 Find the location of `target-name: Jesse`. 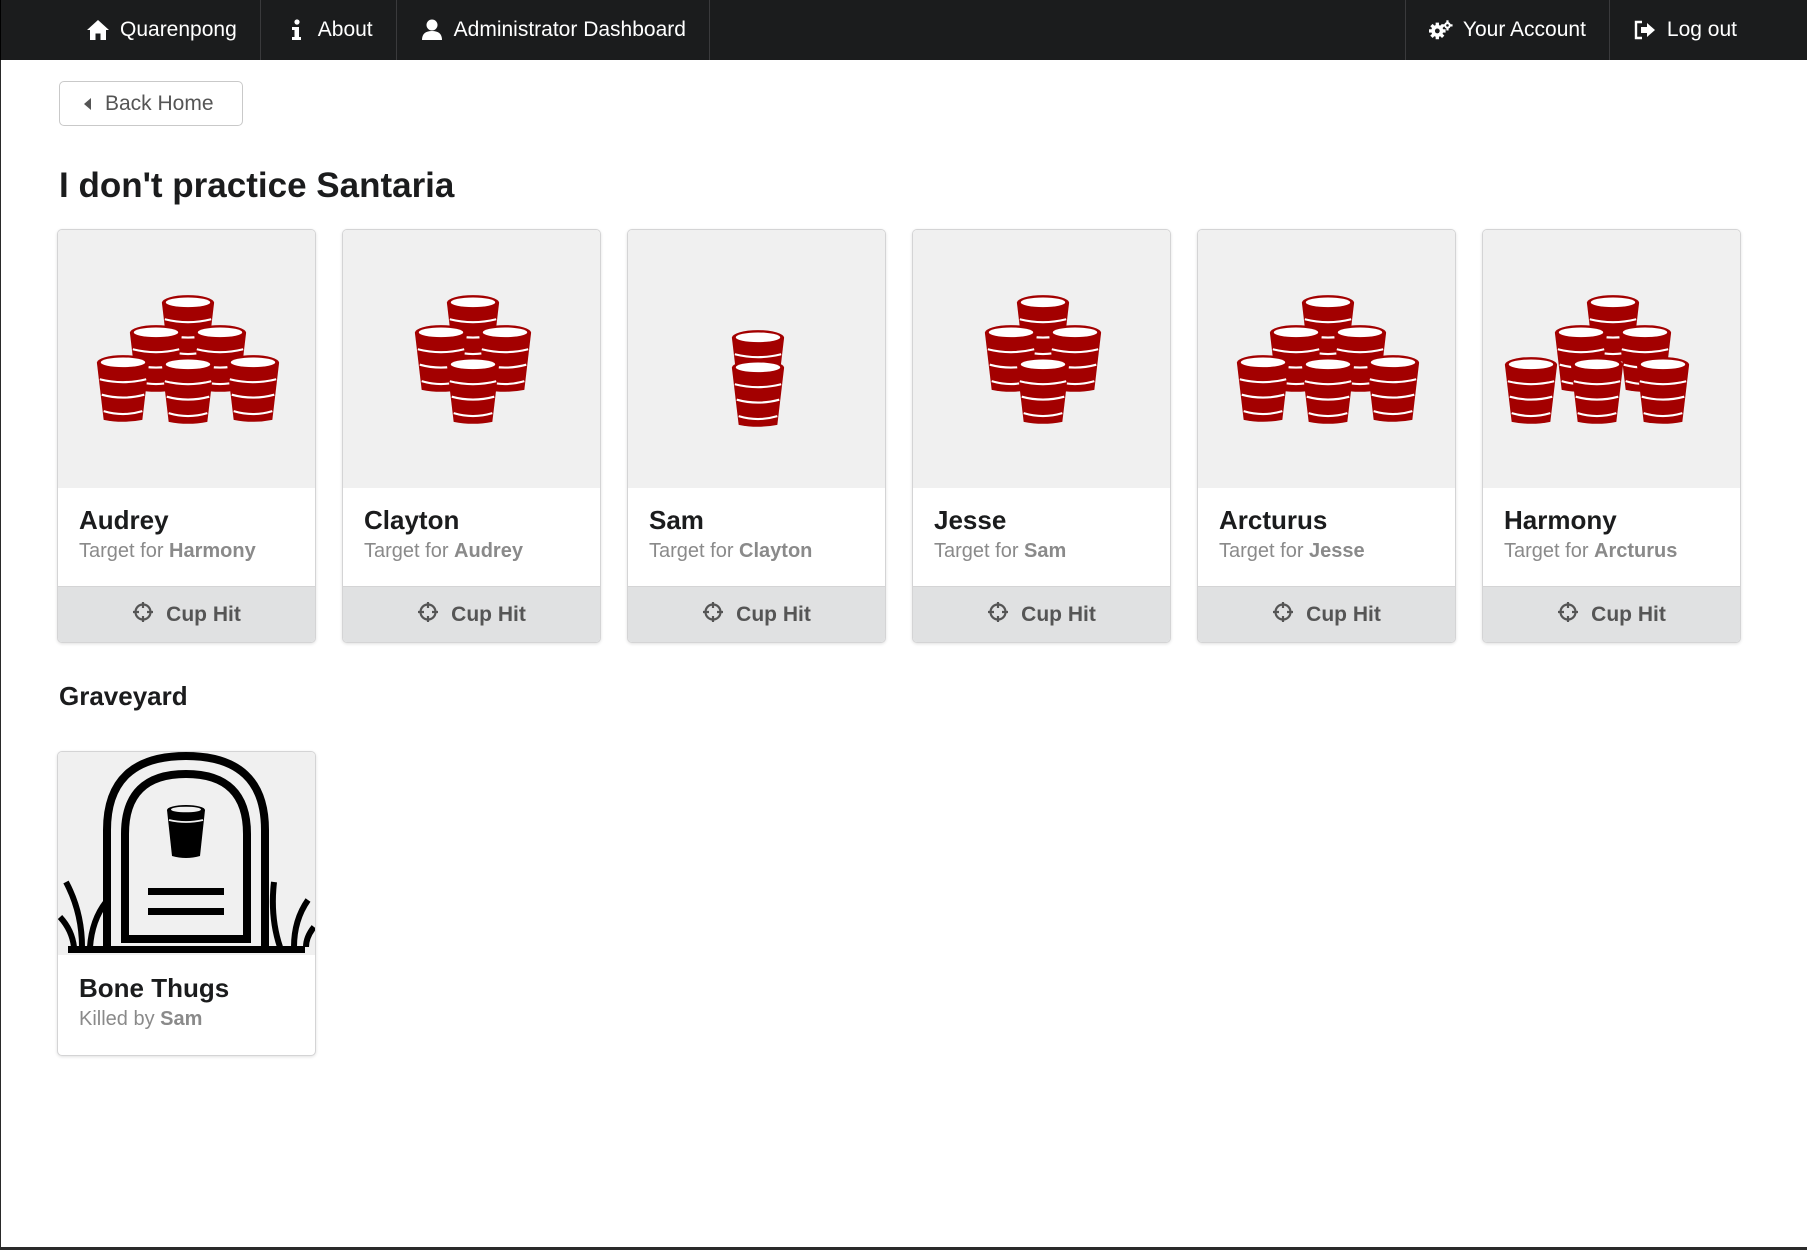

target-name: Jesse is located at coordinates (1337, 550).